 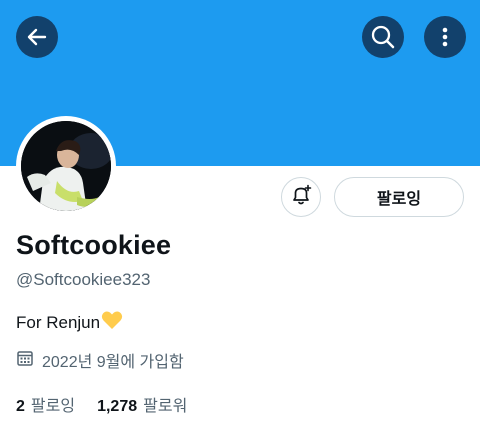 I want to click on more-vertical-icon, so click(x=445, y=37).